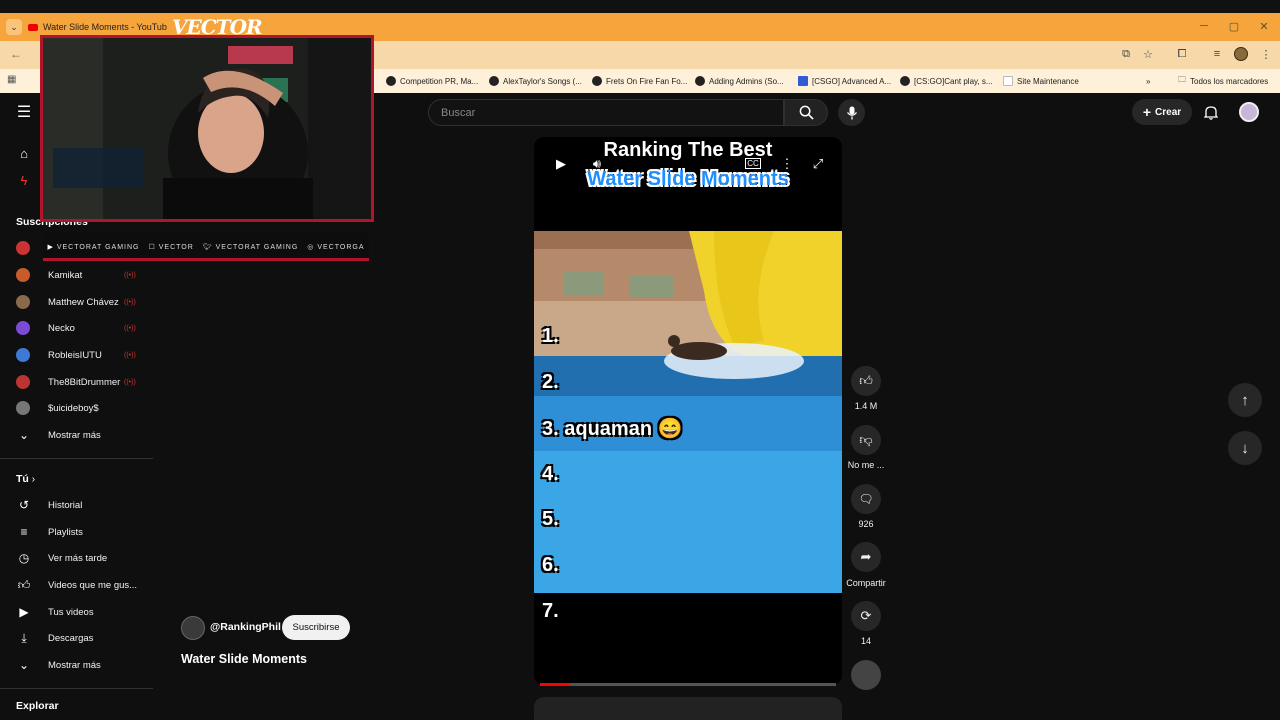  Describe the element at coordinates (806, 112) in the screenshot. I see `search-button` at that location.